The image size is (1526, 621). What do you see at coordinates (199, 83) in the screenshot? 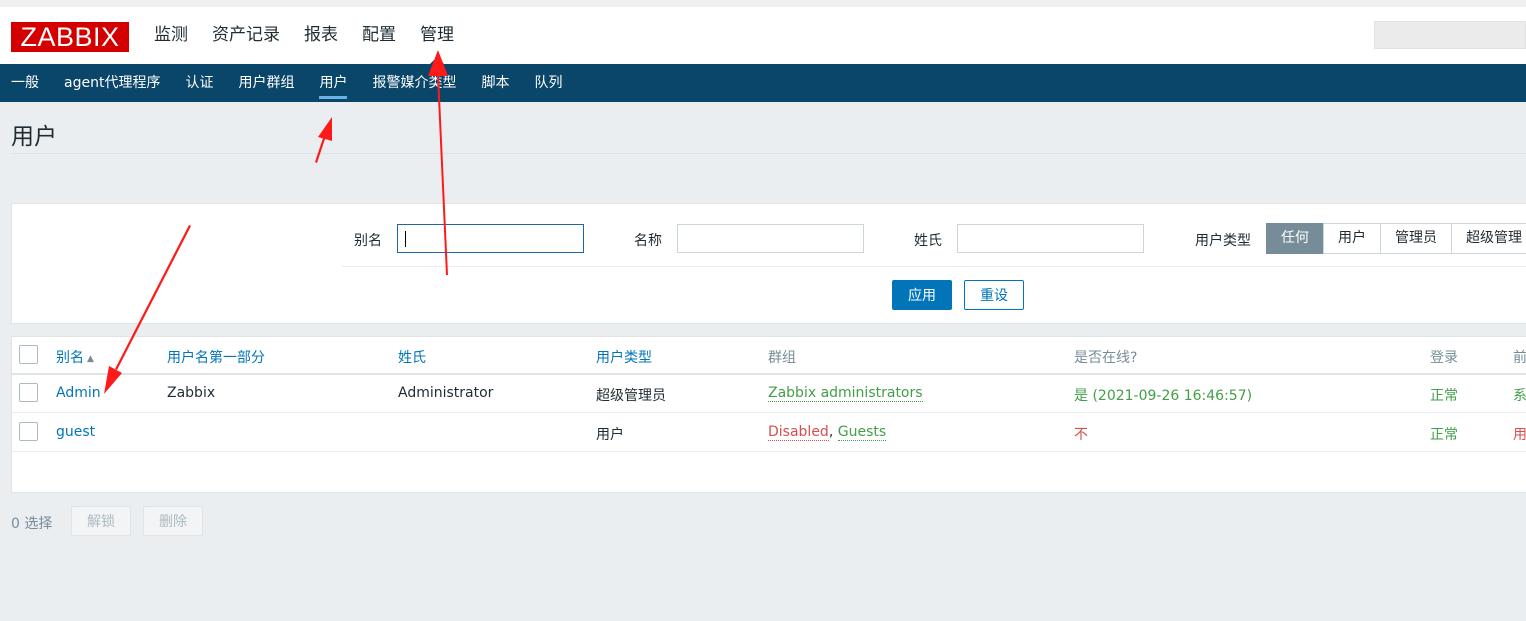
I see `subnav-item-authentication: 认证` at bounding box center [199, 83].